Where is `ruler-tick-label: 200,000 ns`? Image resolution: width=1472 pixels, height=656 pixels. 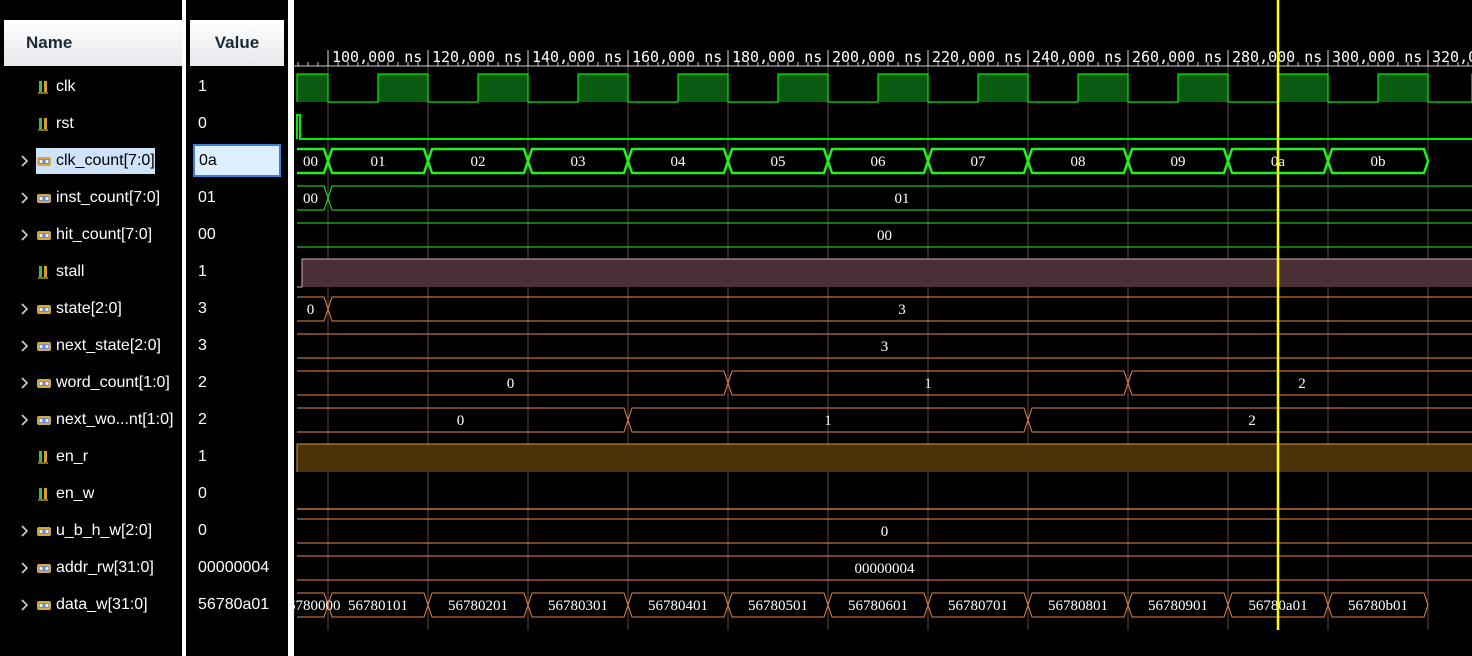 ruler-tick-label: 200,000 ns is located at coordinates (877, 57).